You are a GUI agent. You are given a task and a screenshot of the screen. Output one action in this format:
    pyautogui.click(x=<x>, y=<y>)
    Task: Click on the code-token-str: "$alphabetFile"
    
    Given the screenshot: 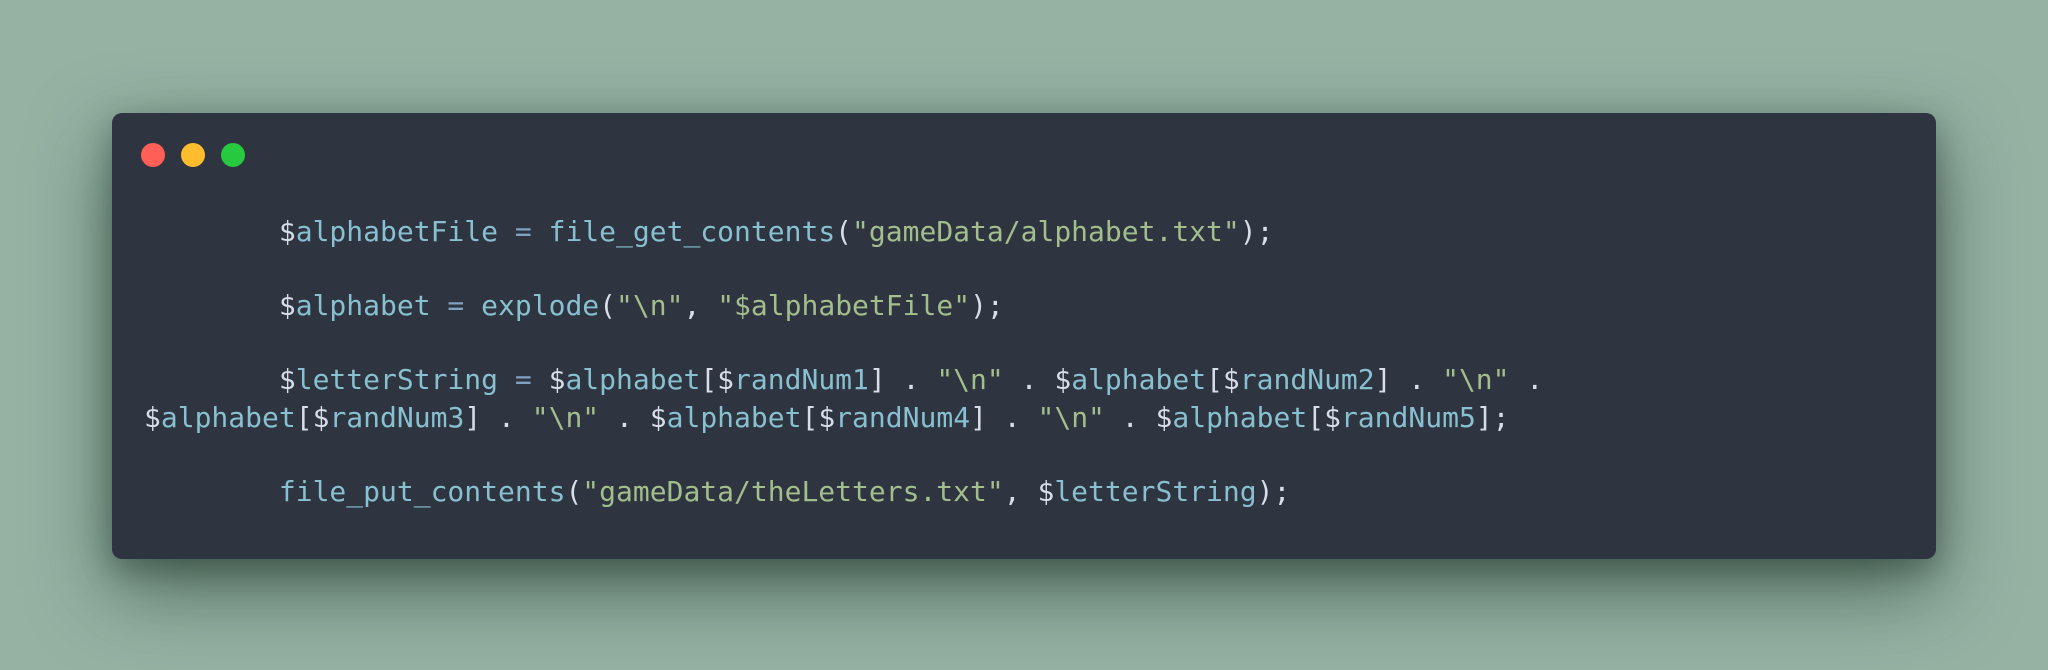 What is the action you would take?
    pyautogui.click(x=844, y=305)
    